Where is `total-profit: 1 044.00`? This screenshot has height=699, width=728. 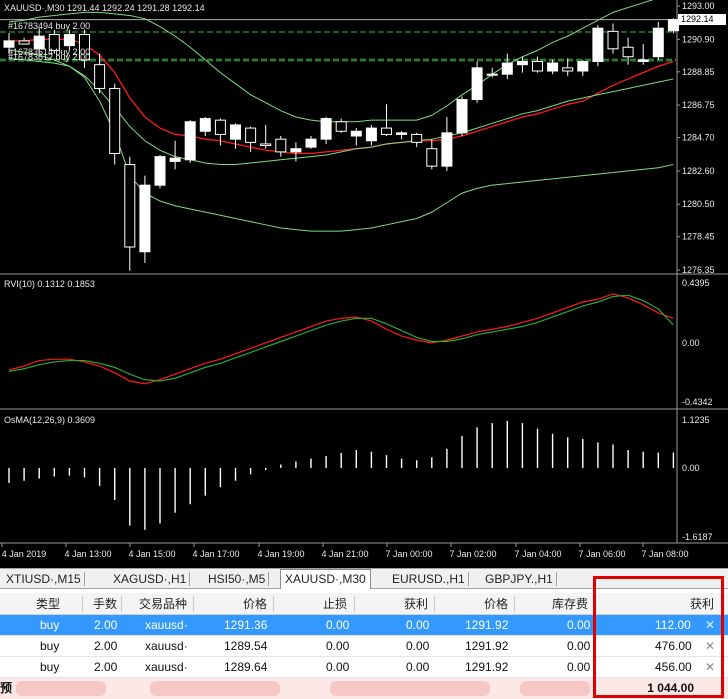 total-profit: 1 044.00 is located at coordinates (670, 688).